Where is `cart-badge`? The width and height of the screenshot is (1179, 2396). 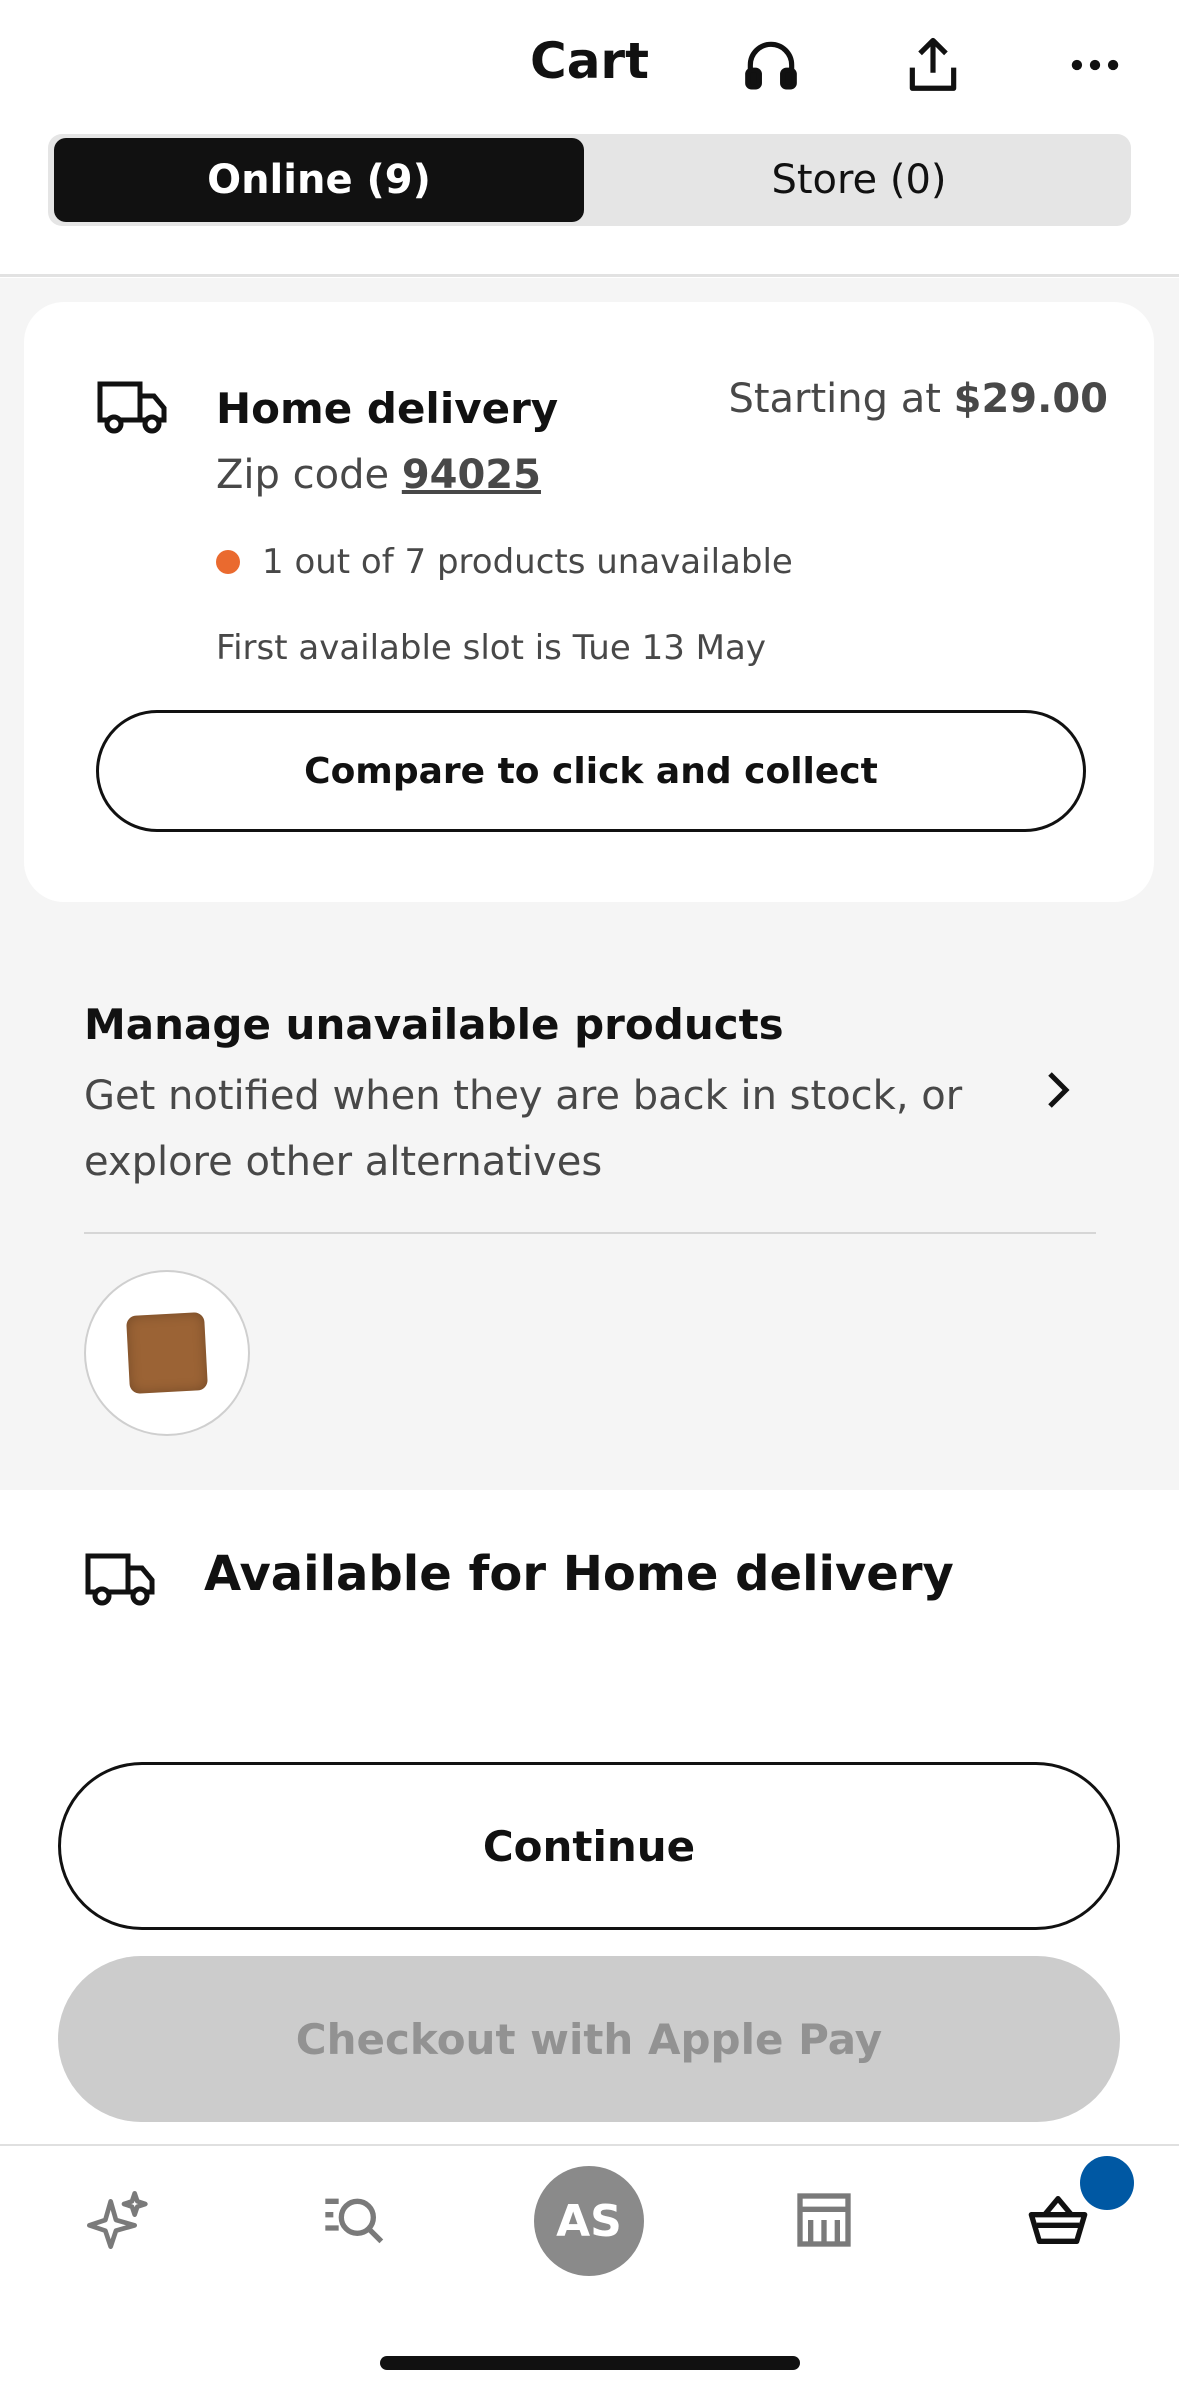
cart-badge is located at coordinates (1107, 2183).